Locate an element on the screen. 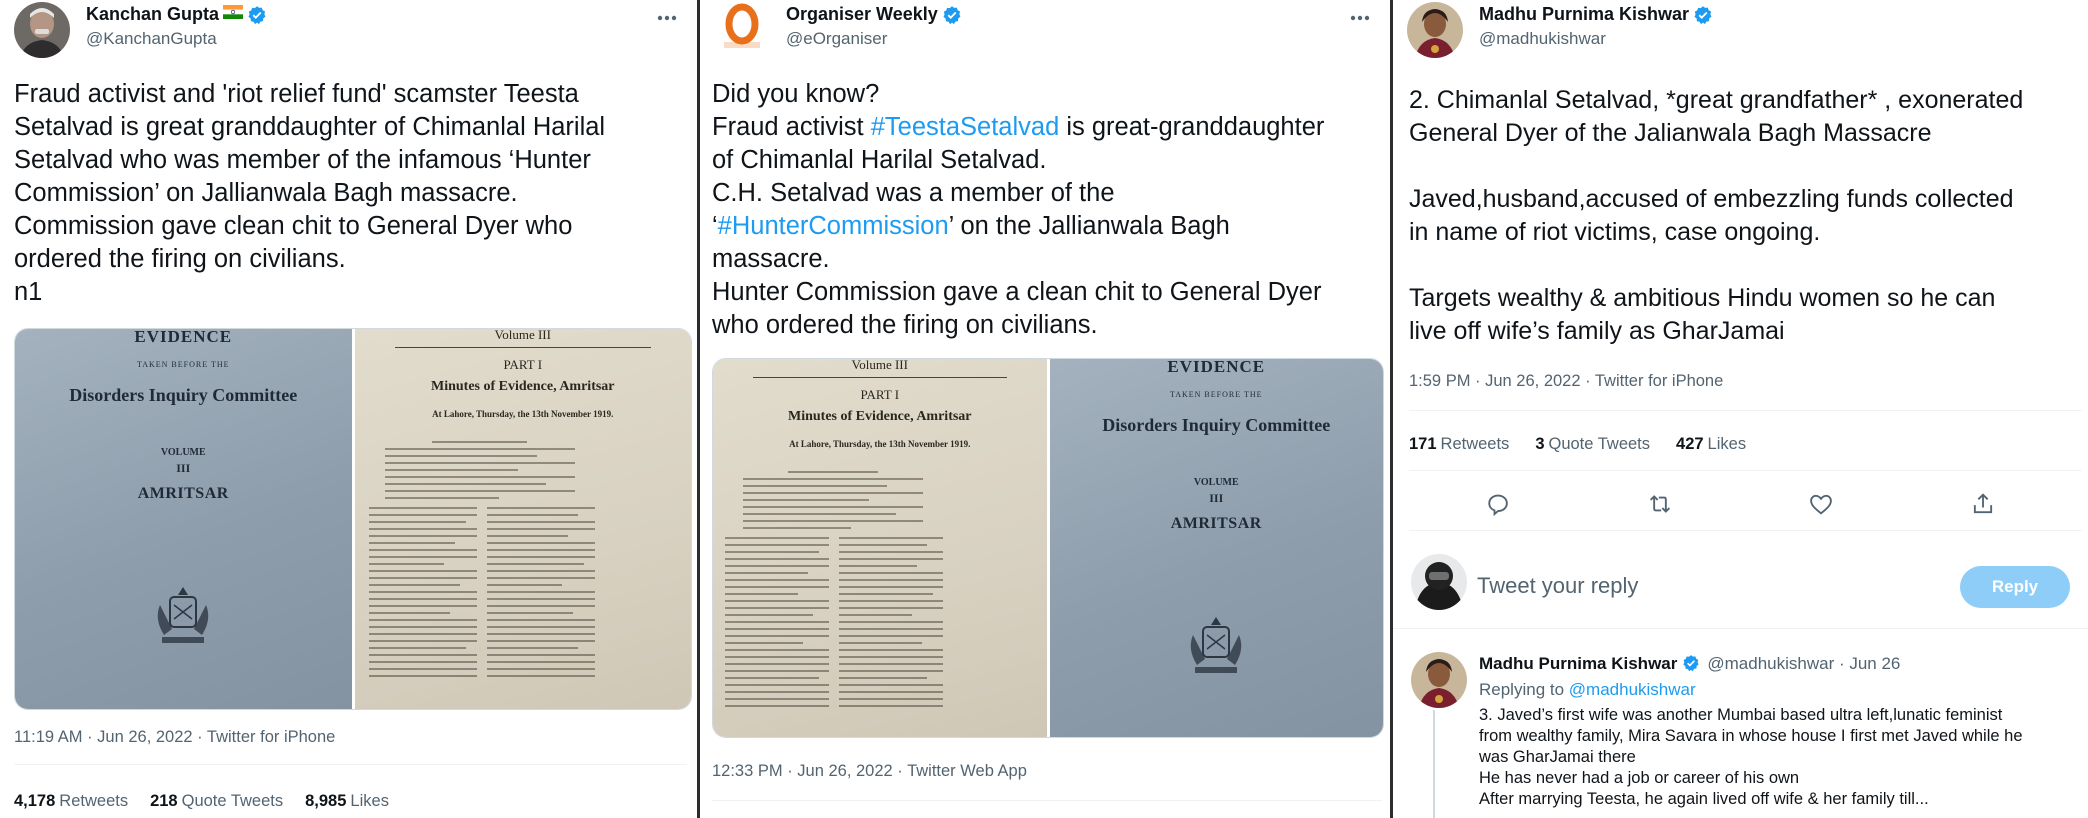 The image size is (2088, 818). retweets-stat: 171 Retweets is located at coordinates (1459, 444).